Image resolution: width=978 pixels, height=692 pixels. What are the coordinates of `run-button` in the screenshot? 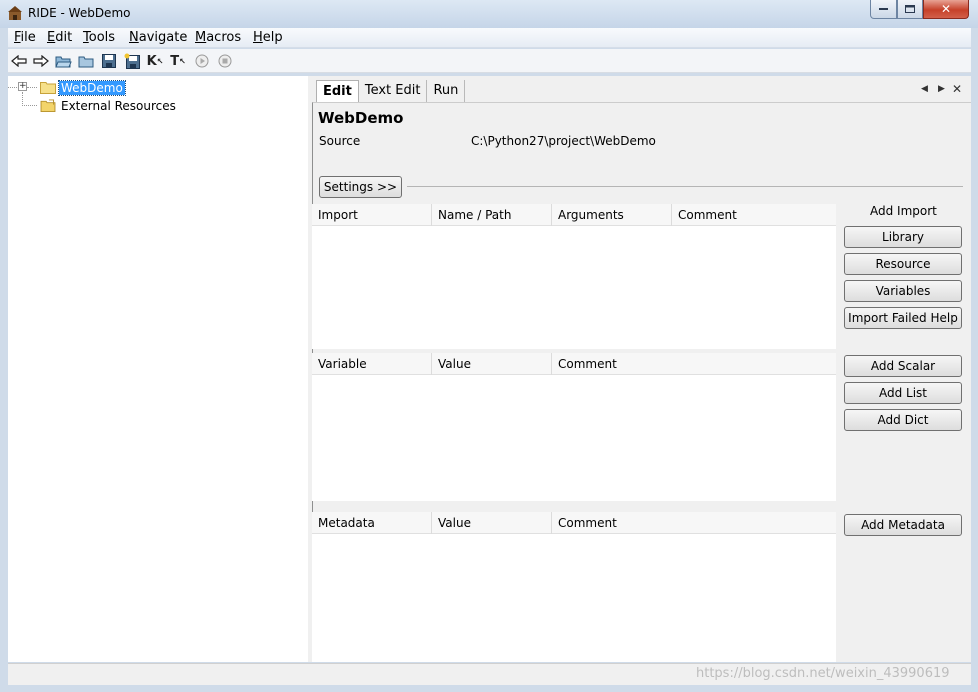 It's located at (202, 61).